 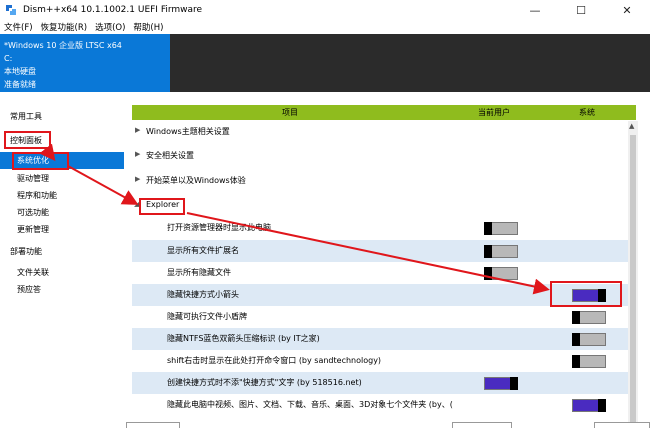 What do you see at coordinates (62, 229) in the screenshot?
I see `sidebar-item-update-management: 更新管理` at bounding box center [62, 229].